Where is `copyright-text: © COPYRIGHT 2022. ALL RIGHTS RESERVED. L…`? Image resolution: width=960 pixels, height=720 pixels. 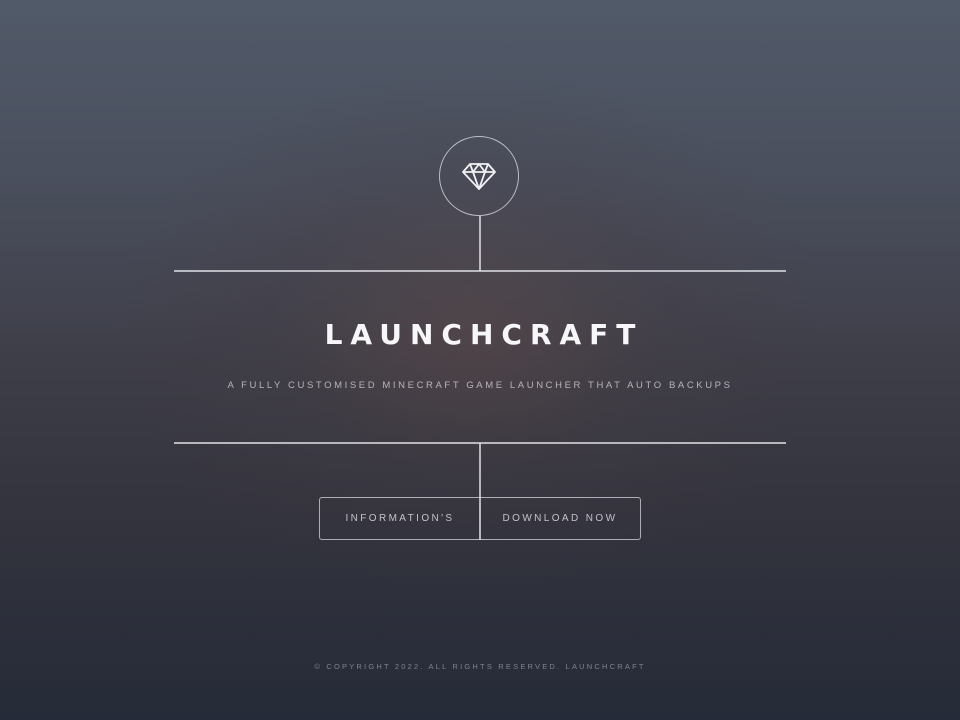 copyright-text: © COPYRIGHT 2022. ALL RIGHTS RESERVED. L… is located at coordinates (480, 666).